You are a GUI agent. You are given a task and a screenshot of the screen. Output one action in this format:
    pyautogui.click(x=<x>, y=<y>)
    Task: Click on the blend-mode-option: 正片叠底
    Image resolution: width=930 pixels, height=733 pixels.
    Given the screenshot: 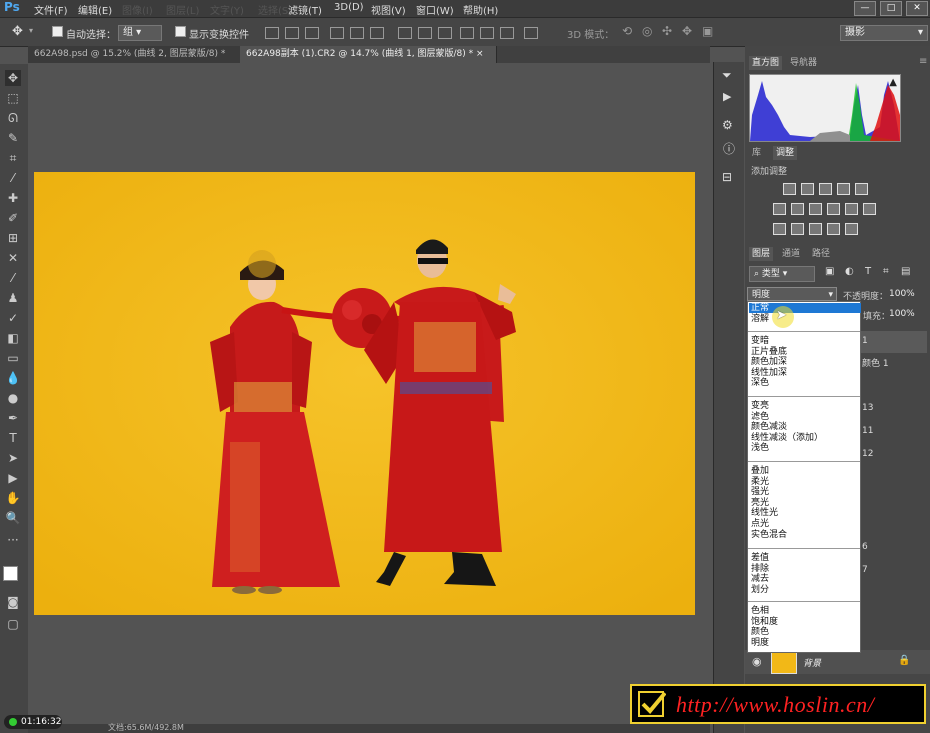 What is the action you would take?
    pyautogui.click(x=804, y=352)
    